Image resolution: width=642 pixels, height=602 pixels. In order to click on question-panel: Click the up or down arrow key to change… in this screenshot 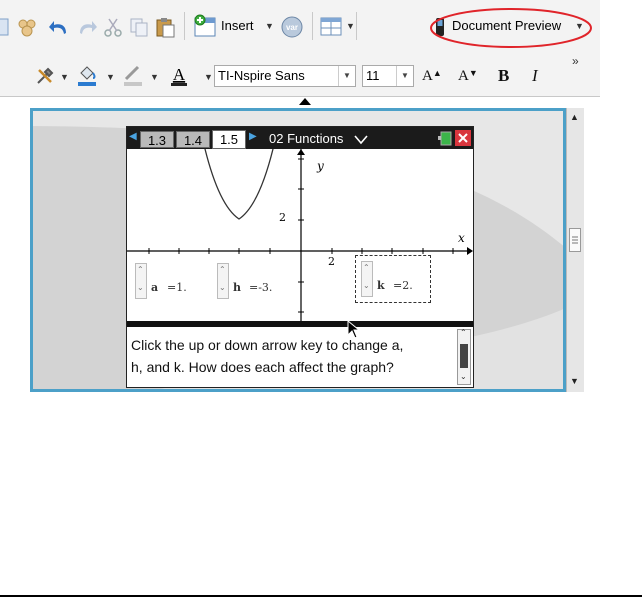, I will do `click(300, 357)`.